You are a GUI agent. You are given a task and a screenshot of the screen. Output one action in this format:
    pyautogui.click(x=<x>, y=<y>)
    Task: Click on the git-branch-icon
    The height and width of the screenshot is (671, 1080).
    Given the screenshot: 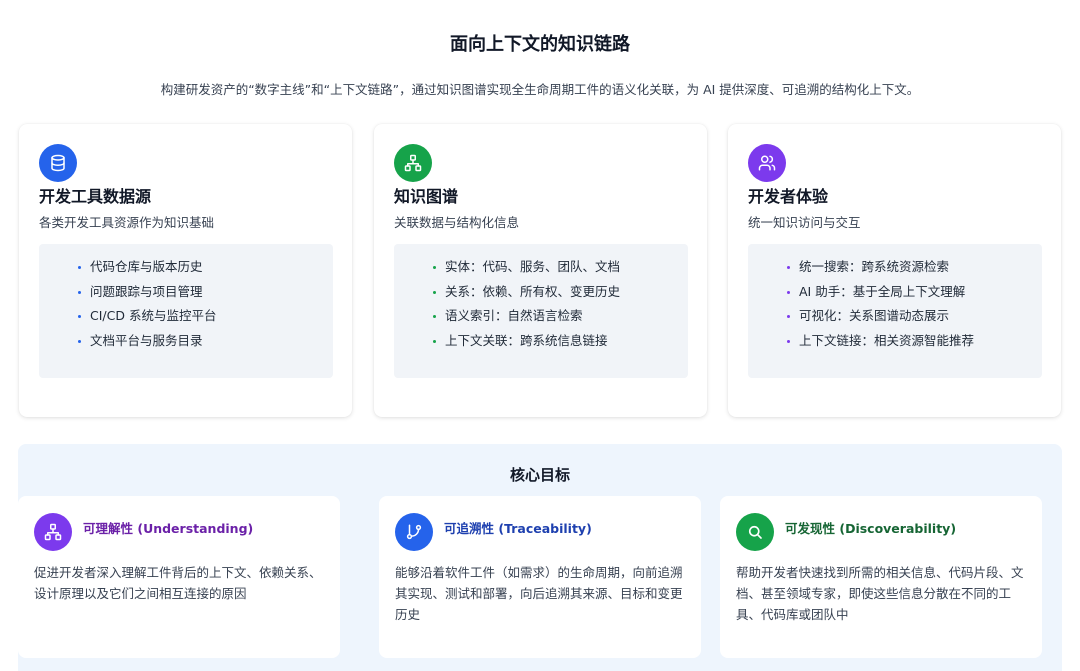 What is the action you would take?
    pyautogui.click(x=414, y=532)
    